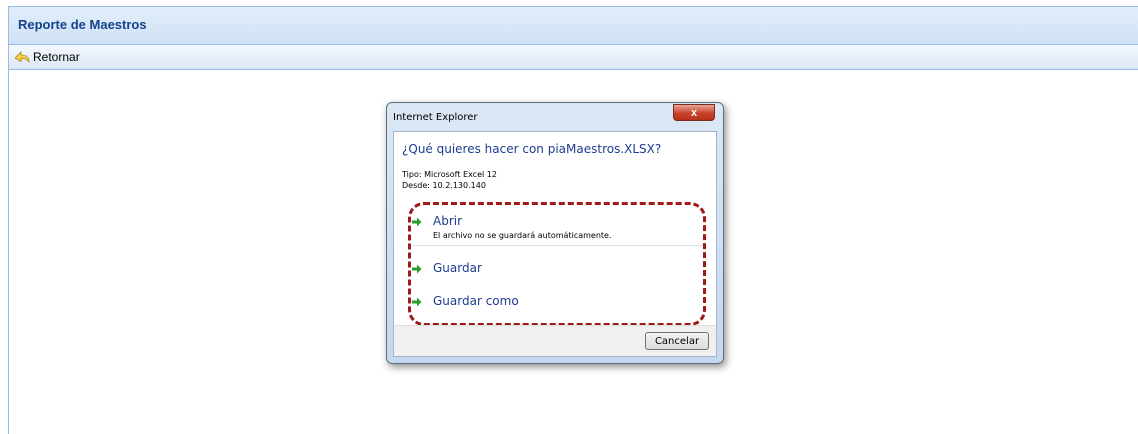  I want to click on close-icon: x, so click(694, 112).